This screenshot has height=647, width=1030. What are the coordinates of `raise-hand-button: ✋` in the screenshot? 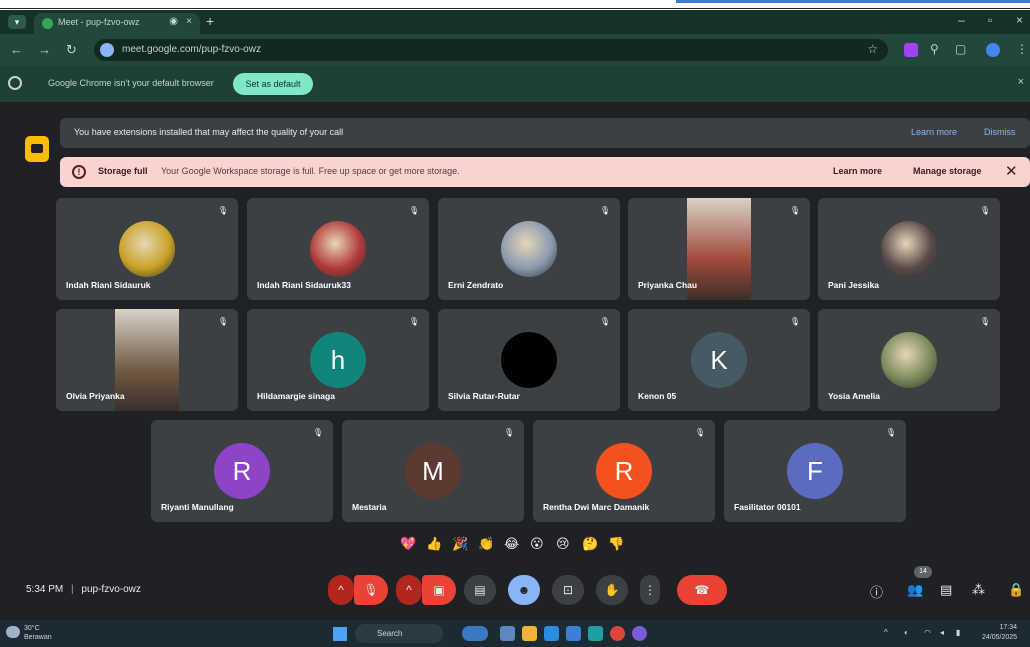 It's located at (612, 590).